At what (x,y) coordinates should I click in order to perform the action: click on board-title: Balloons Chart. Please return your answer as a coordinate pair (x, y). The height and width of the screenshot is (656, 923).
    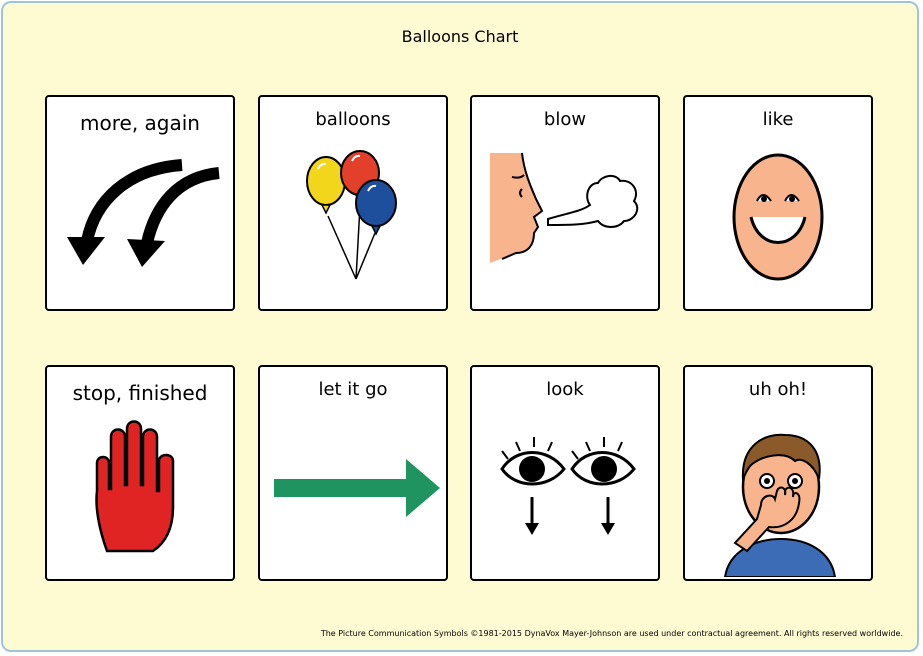
    Looking at the image, I should click on (460, 36).